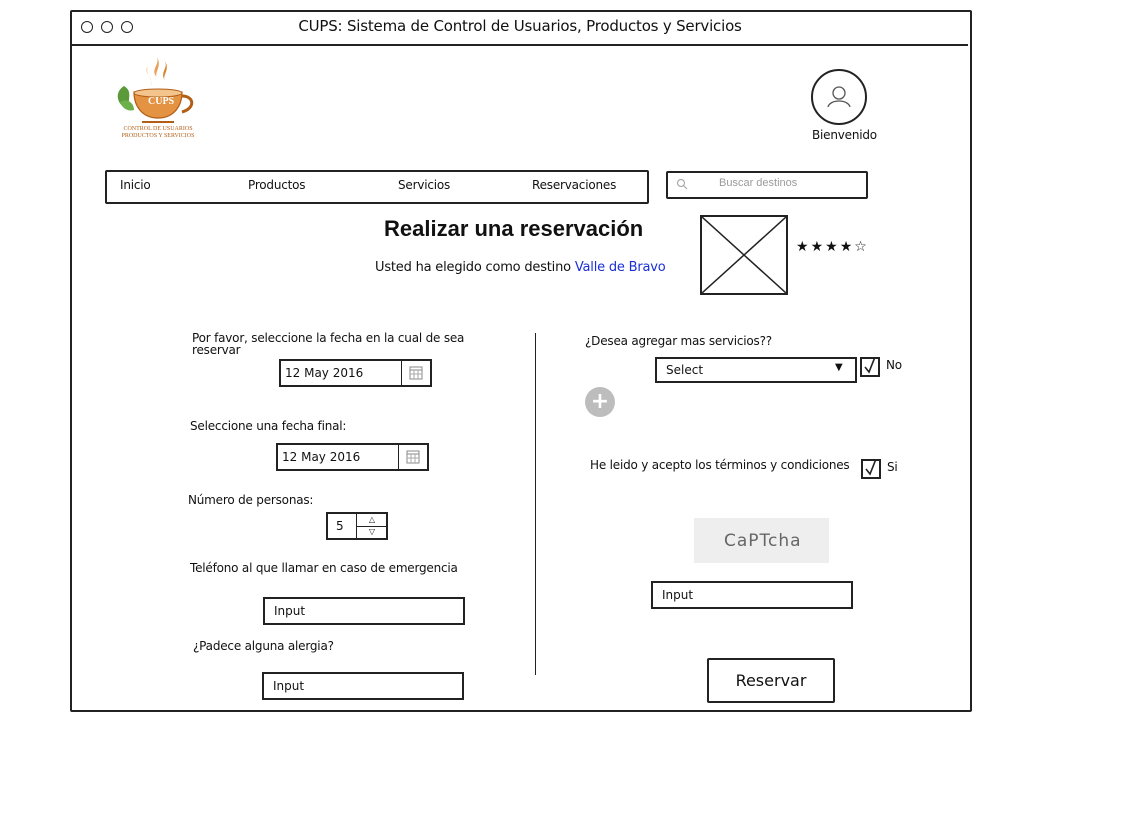 This screenshot has width=1142, height=831. What do you see at coordinates (321, 457) in the screenshot?
I see `end-date-value: 12 May 2016` at bounding box center [321, 457].